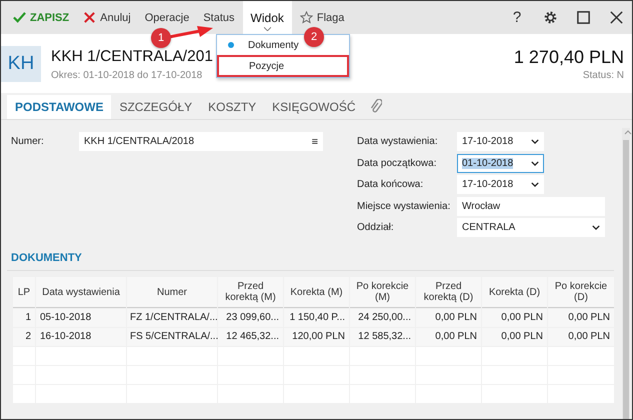 The width and height of the screenshot is (633, 420). I want to click on column-header: LP, so click(24, 292).